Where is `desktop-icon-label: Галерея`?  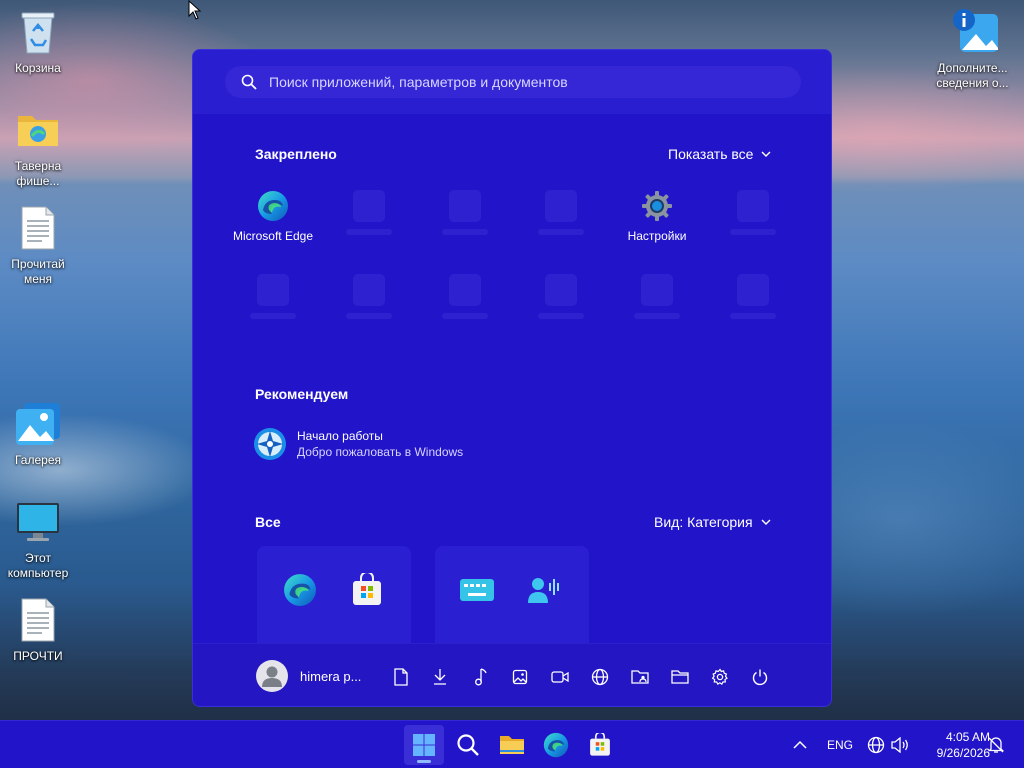
desktop-icon-label: Галерея is located at coordinates (38, 460).